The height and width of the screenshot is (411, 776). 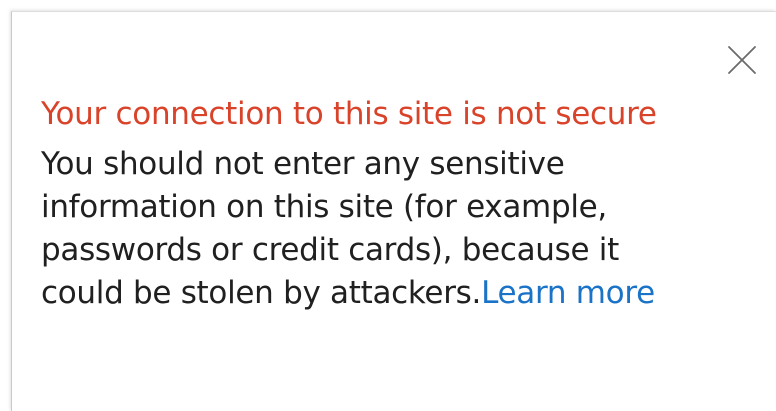 I want to click on close-icon, so click(x=742, y=60).